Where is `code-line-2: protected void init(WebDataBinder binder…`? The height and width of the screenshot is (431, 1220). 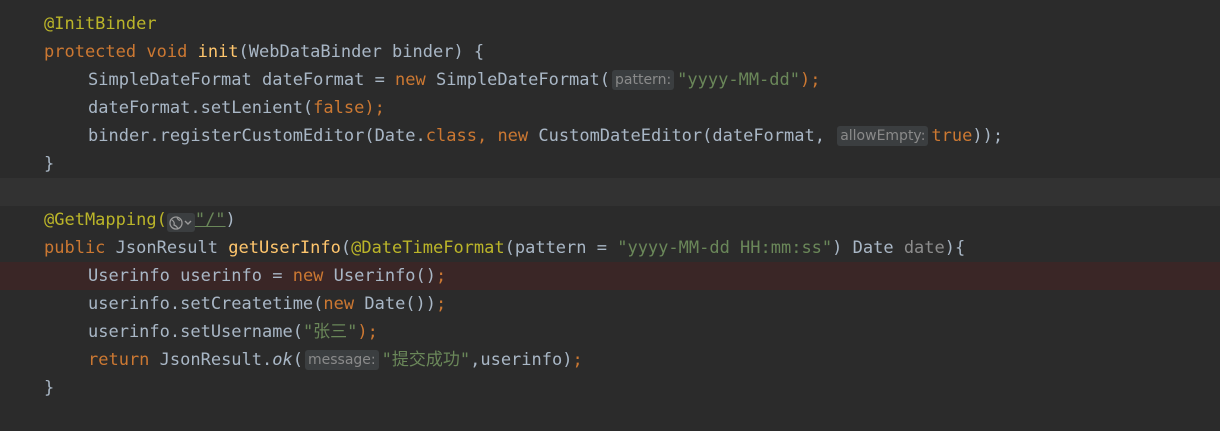
code-line-2: protected void init(WebDataBinder binder… is located at coordinates (610, 52).